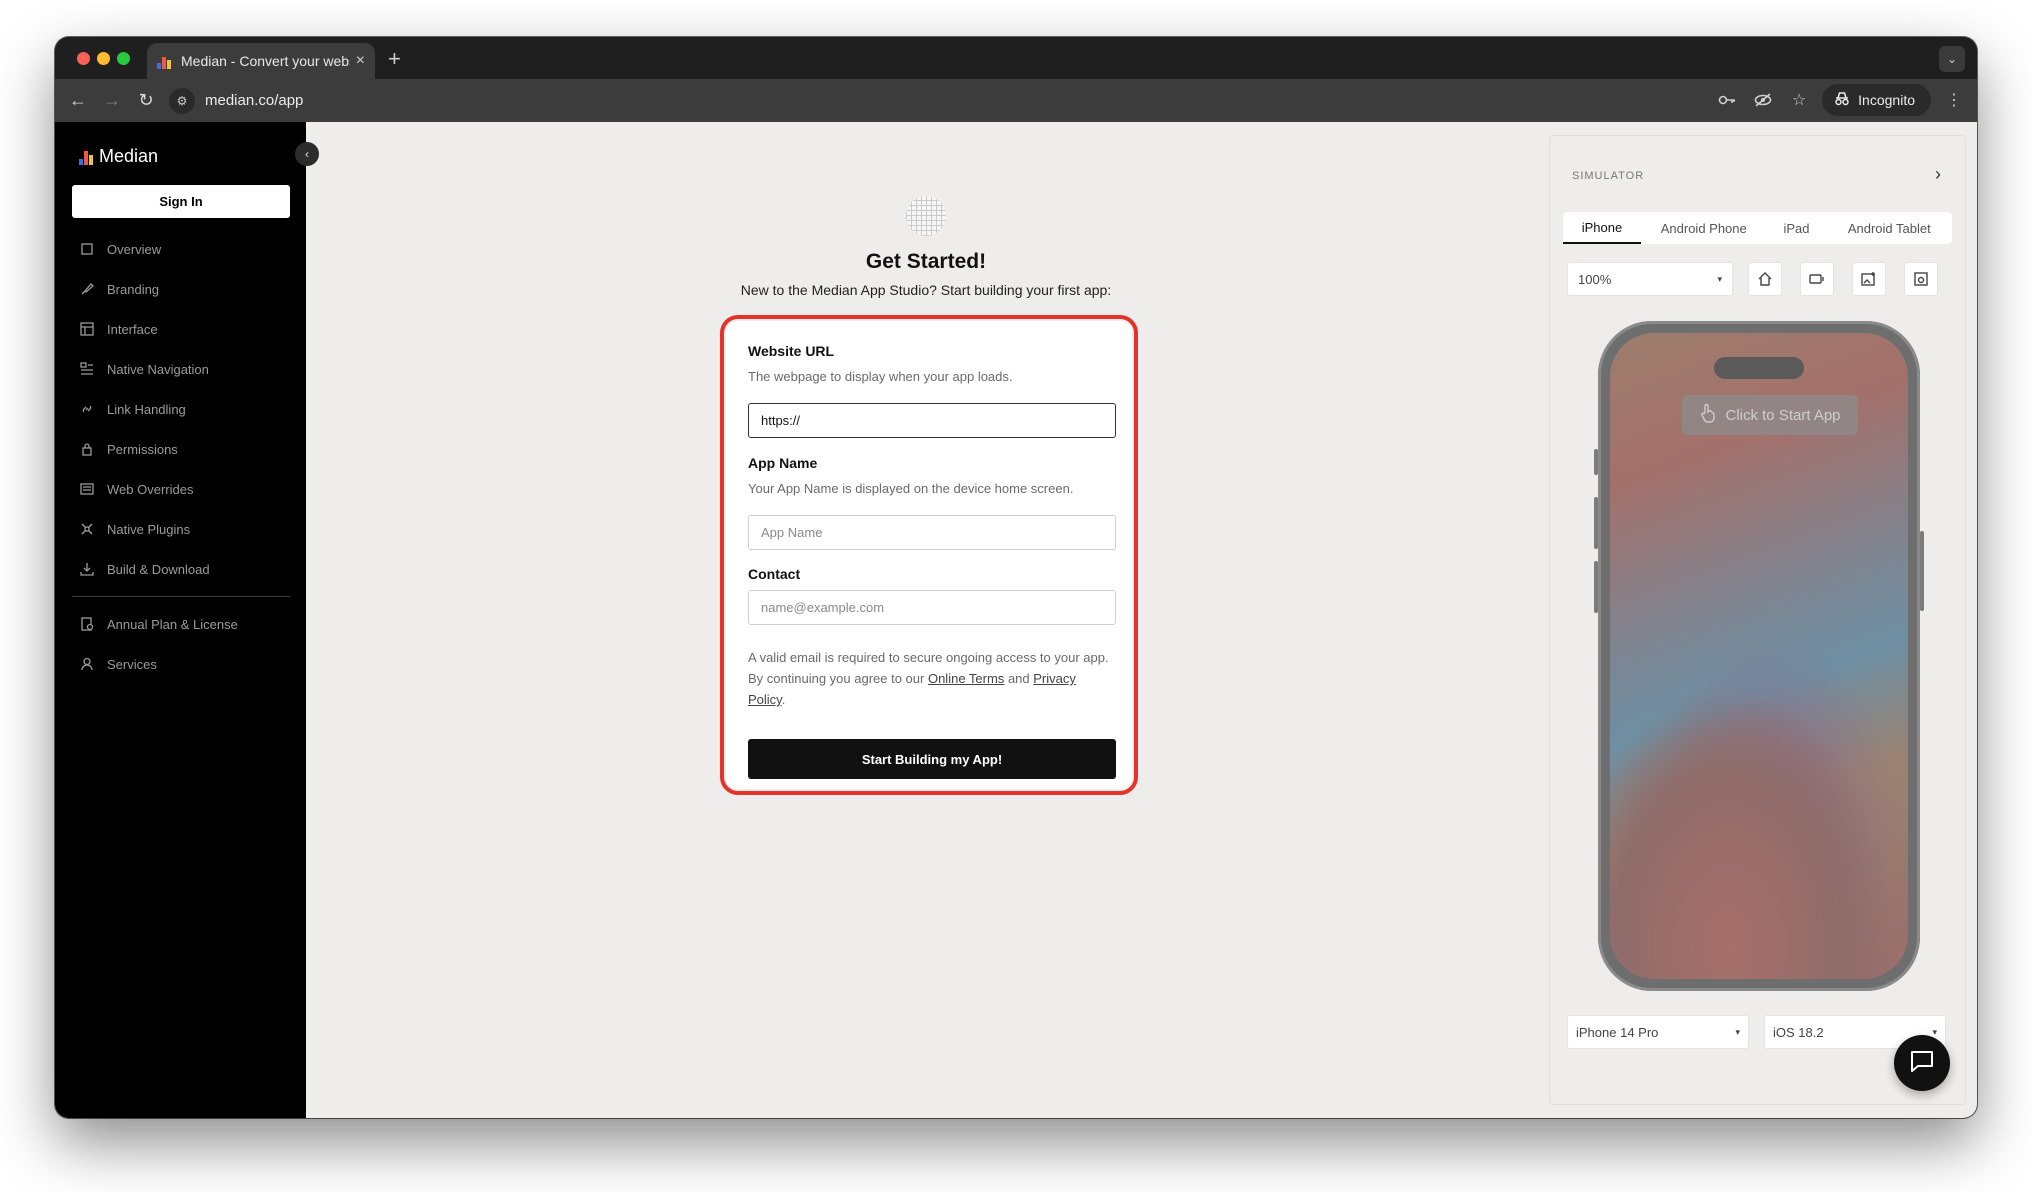  What do you see at coordinates (132, 329) in the screenshot?
I see `sidebar-item-label: Interface` at bounding box center [132, 329].